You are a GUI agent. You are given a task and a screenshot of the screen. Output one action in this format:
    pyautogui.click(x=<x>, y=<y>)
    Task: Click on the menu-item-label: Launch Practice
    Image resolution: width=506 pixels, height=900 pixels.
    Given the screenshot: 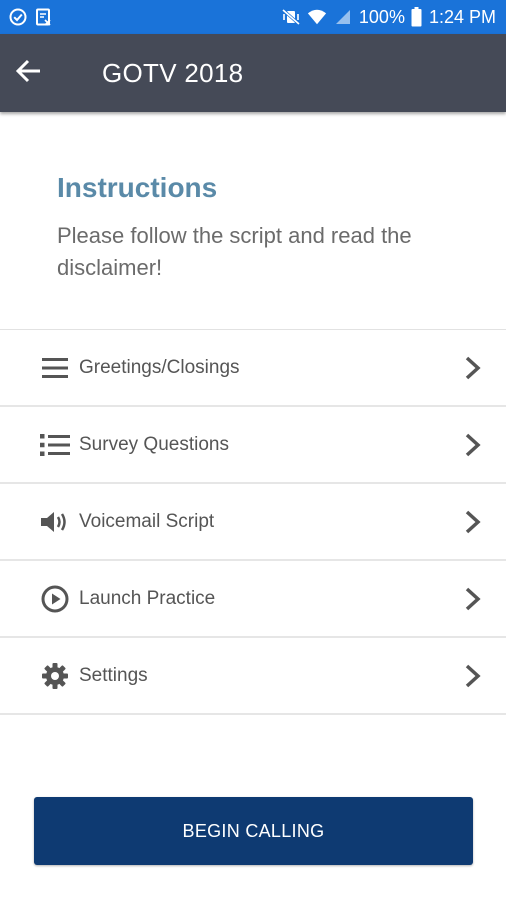 What is the action you would take?
    pyautogui.click(x=147, y=598)
    